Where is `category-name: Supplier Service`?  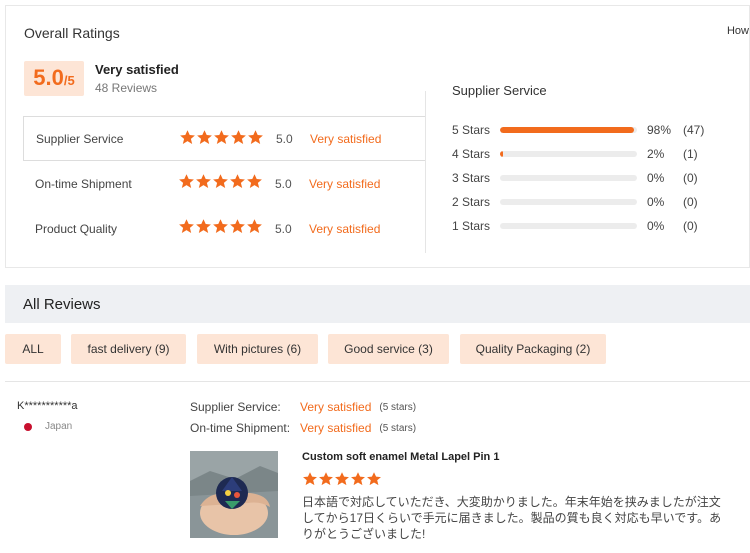
category-name: Supplier Service is located at coordinates (80, 138).